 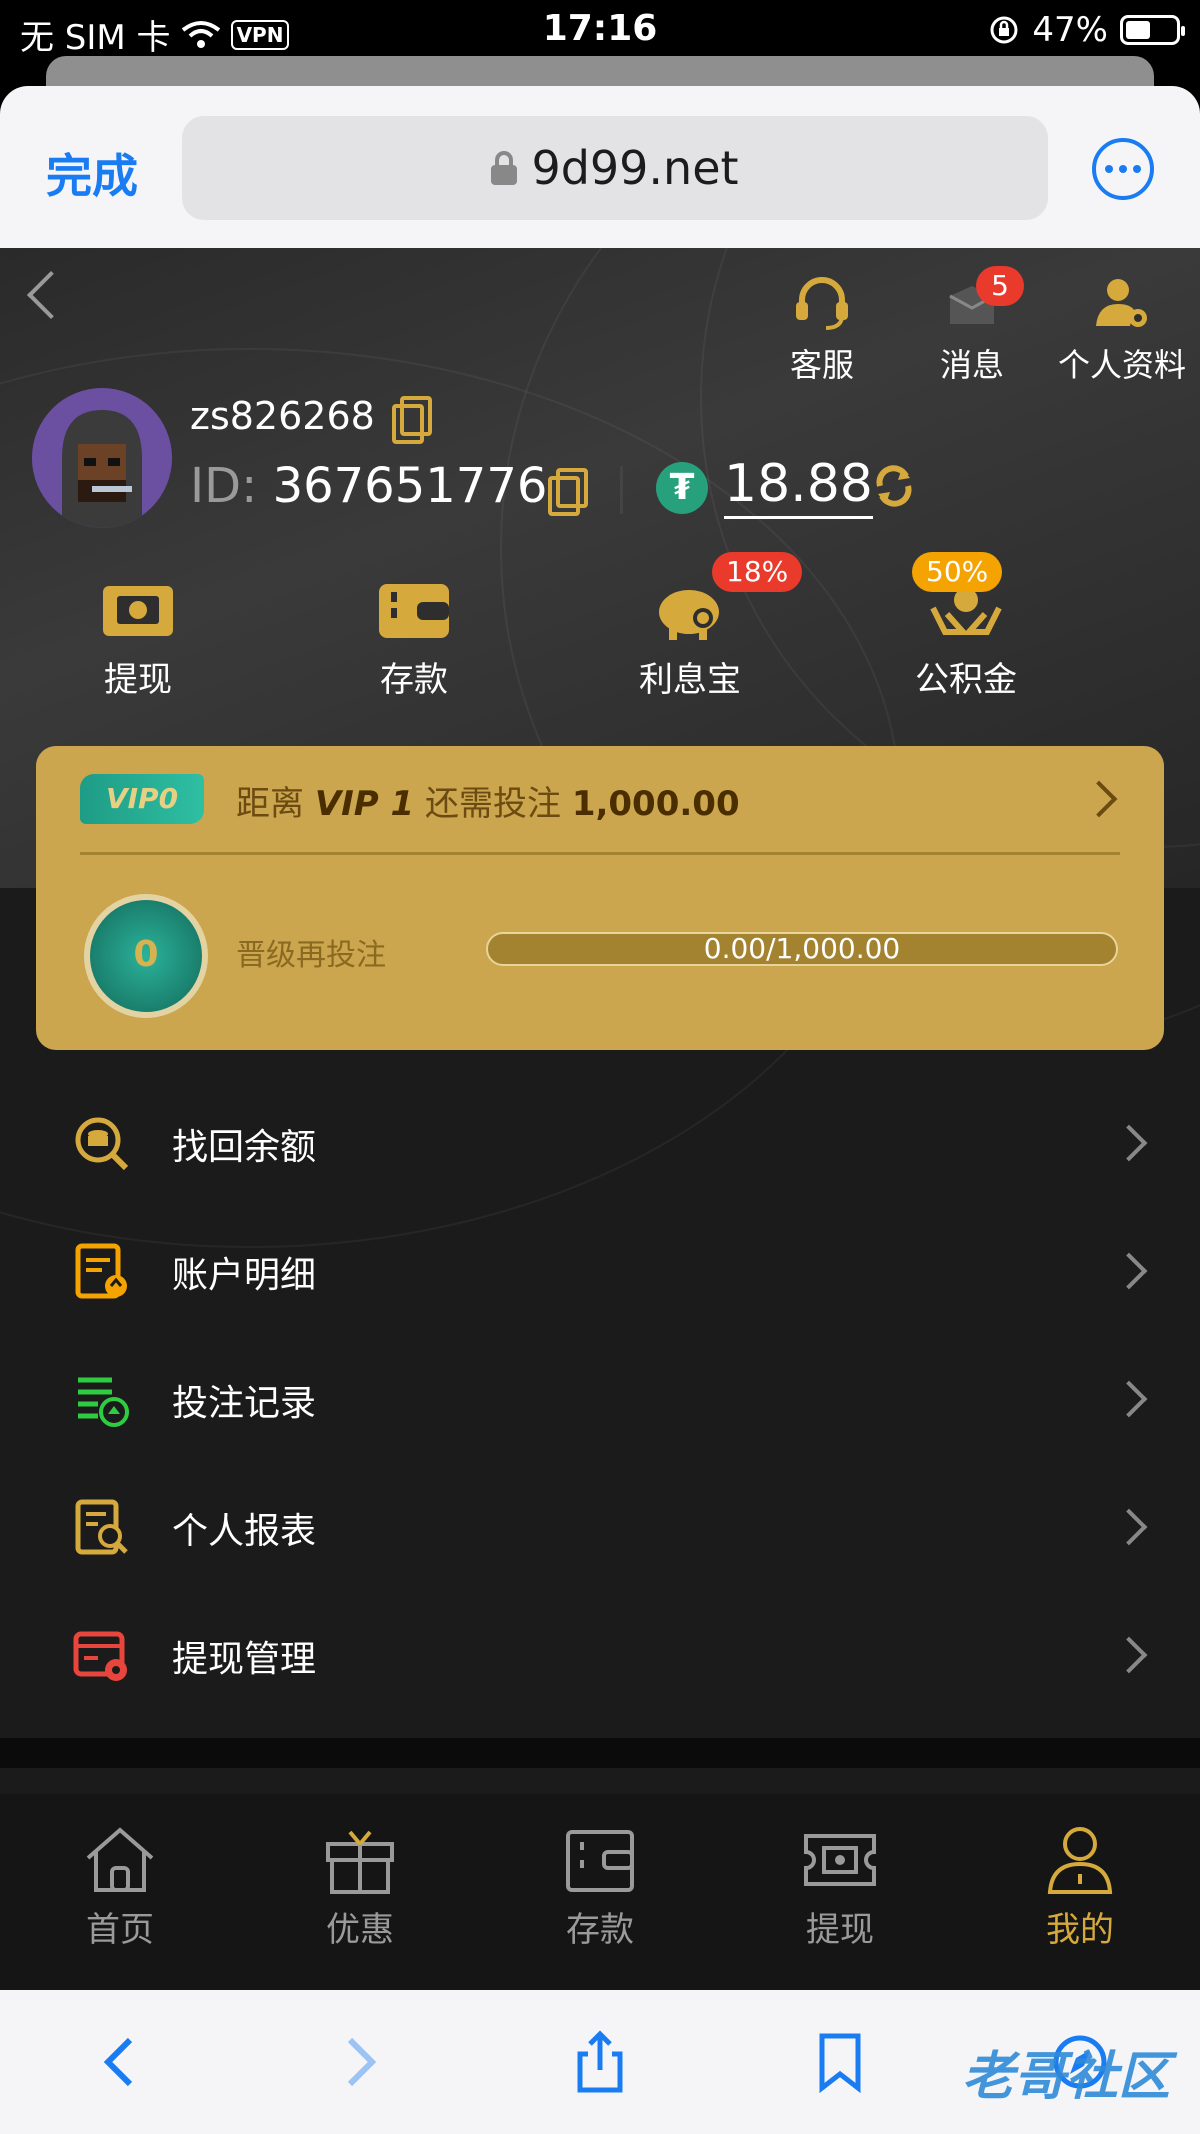 I want to click on avatar, so click(x=102, y=458).